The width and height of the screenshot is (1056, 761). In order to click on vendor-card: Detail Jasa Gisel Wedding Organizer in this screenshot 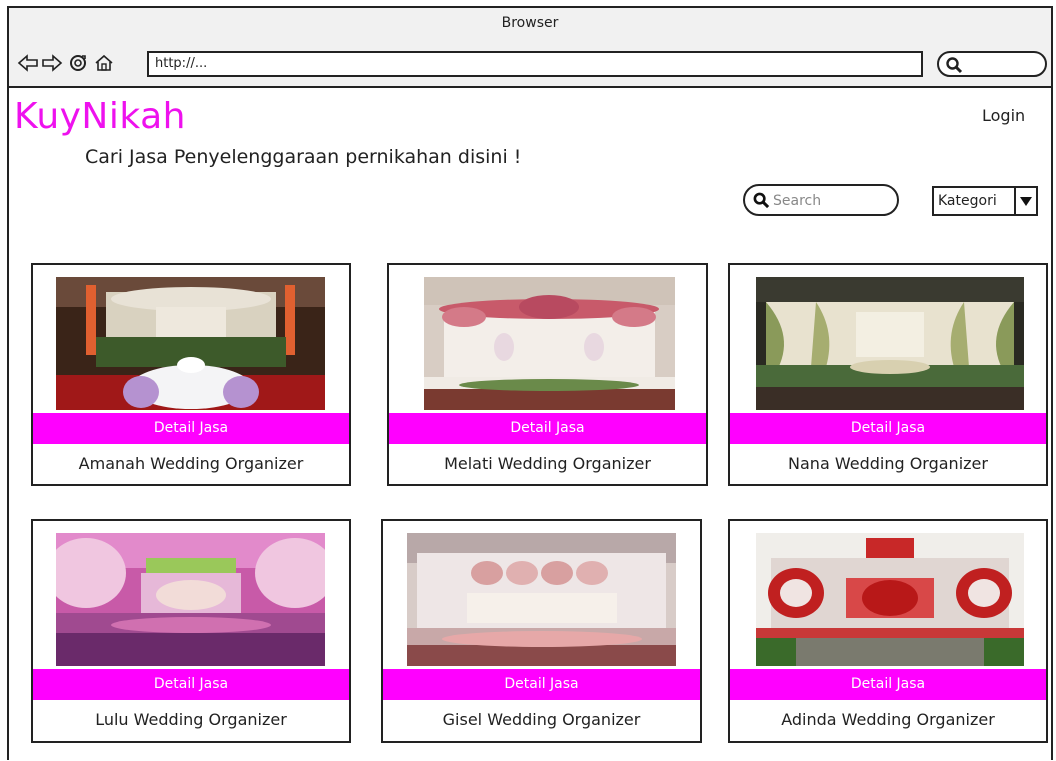, I will do `click(541, 631)`.